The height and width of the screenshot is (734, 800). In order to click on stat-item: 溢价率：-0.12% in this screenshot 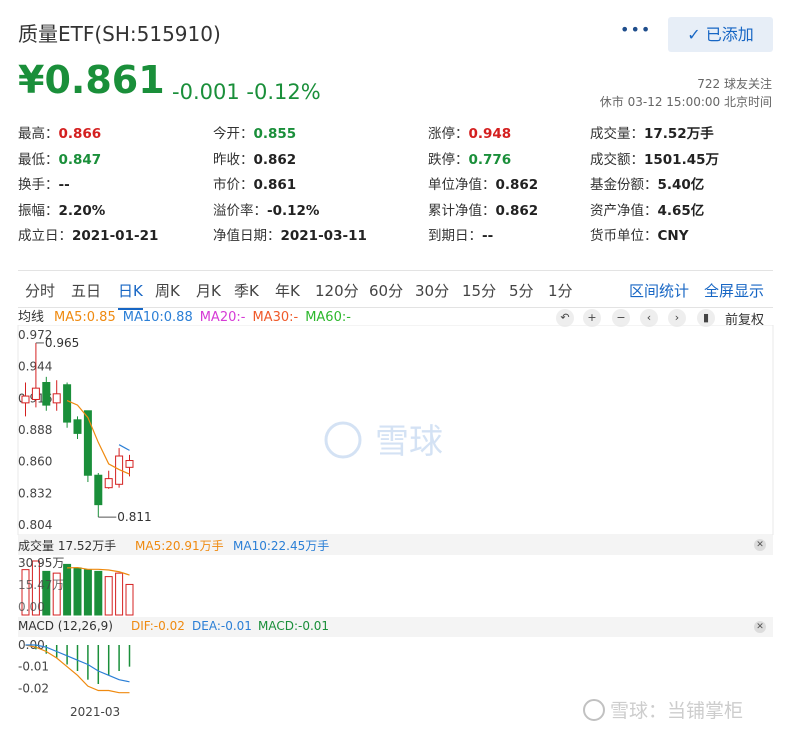, I will do `click(266, 209)`.